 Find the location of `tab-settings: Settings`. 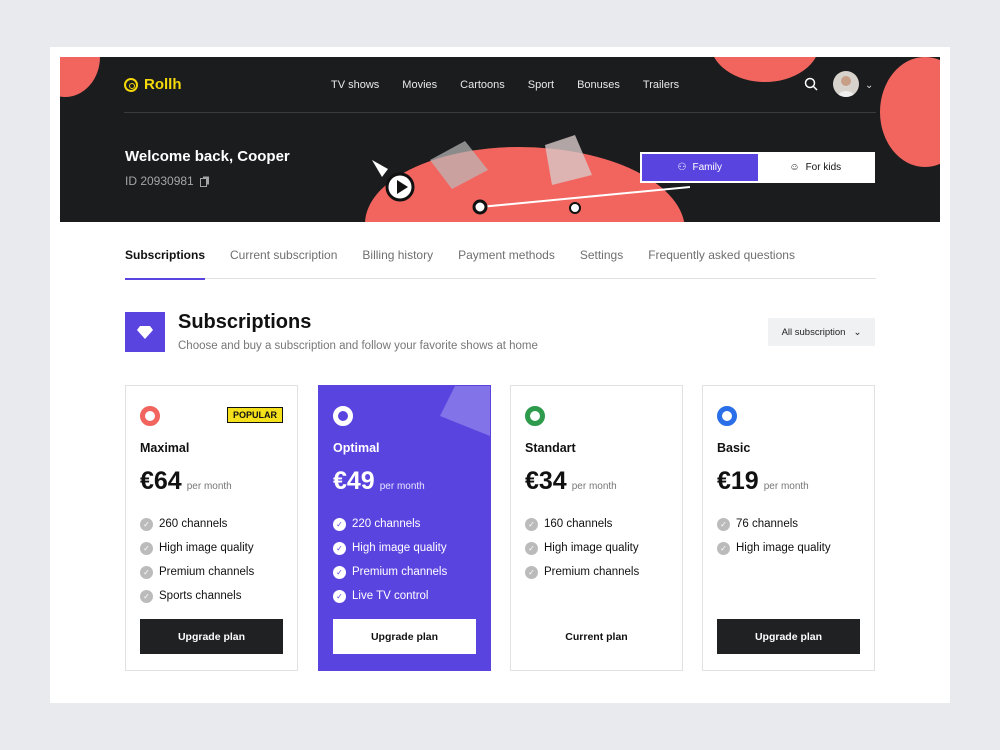

tab-settings: Settings is located at coordinates (601, 263).